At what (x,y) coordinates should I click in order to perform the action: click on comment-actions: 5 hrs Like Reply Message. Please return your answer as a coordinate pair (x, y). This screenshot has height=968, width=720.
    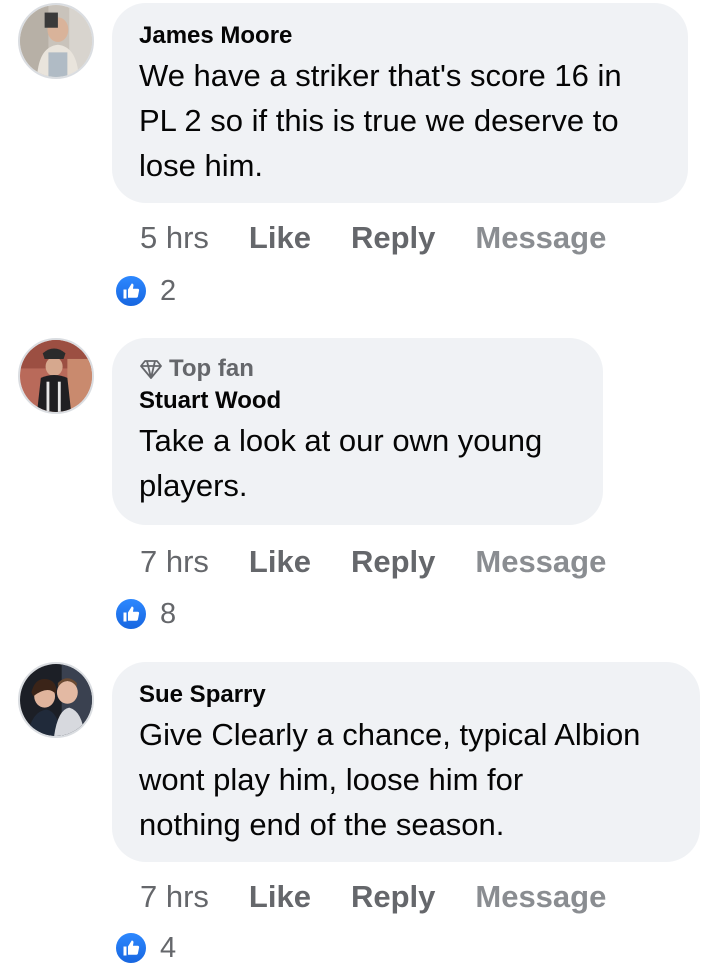
    Looking at the image, I should click on (373, 238).